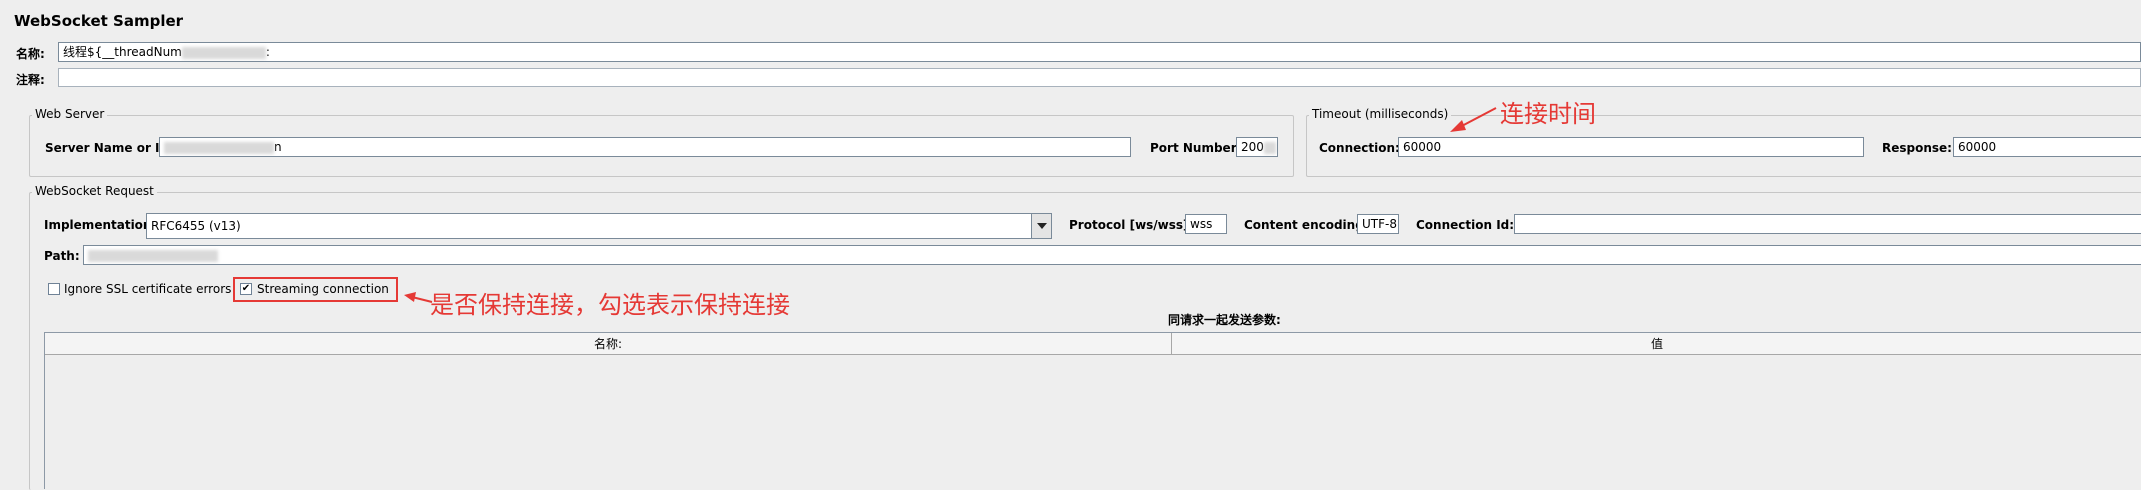 The height and width of the screenshot is (490, 2141). Describe the element at coordinates (70, 114) in the screenshot. I see `web-server-legend: Web Server` at that location.